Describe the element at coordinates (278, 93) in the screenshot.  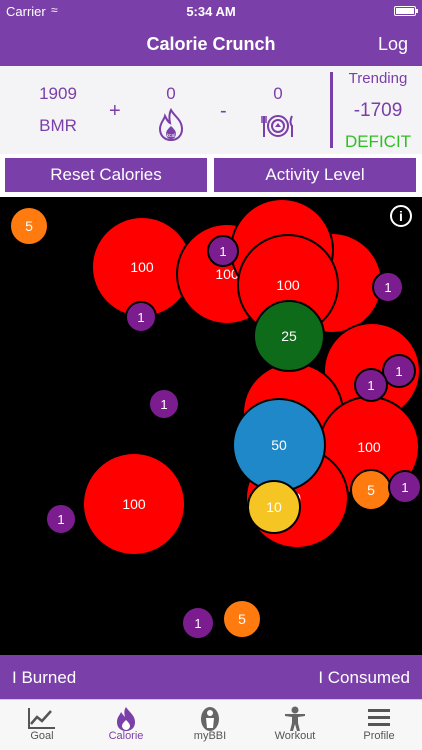
I see `consumed-value: 0` at that location.